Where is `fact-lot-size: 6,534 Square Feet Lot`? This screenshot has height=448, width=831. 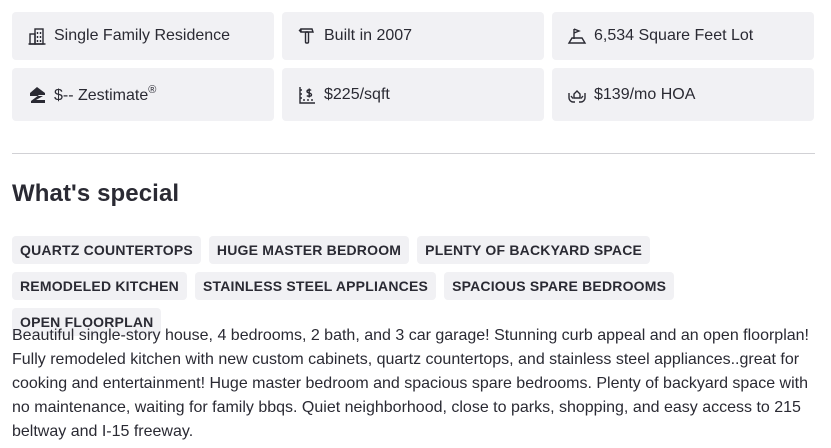
fact-lot-size: 6,534 Square Feet Lot is located at coordinates (683, 36).